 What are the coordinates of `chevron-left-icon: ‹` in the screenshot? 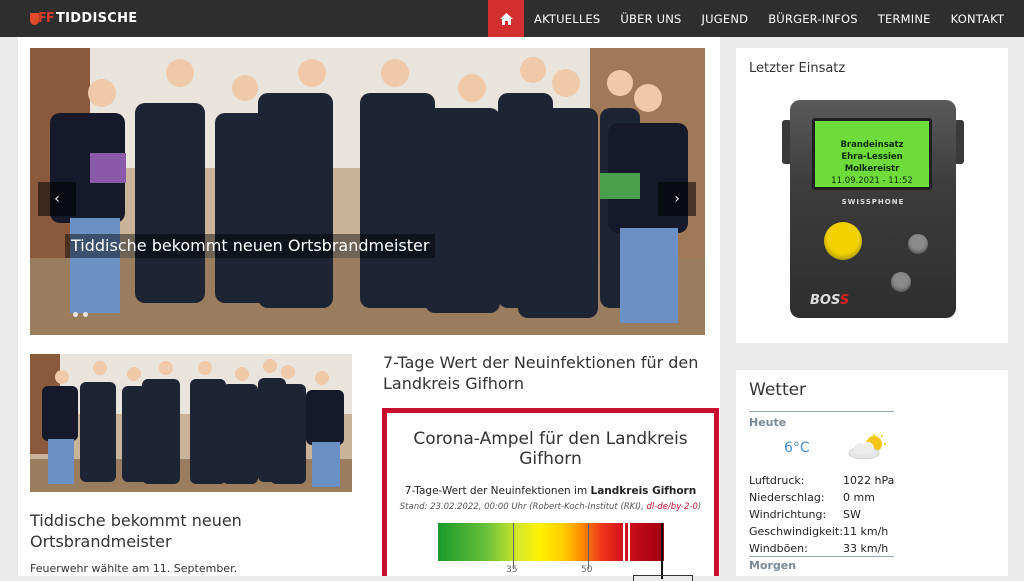 It's located at (57, 199).